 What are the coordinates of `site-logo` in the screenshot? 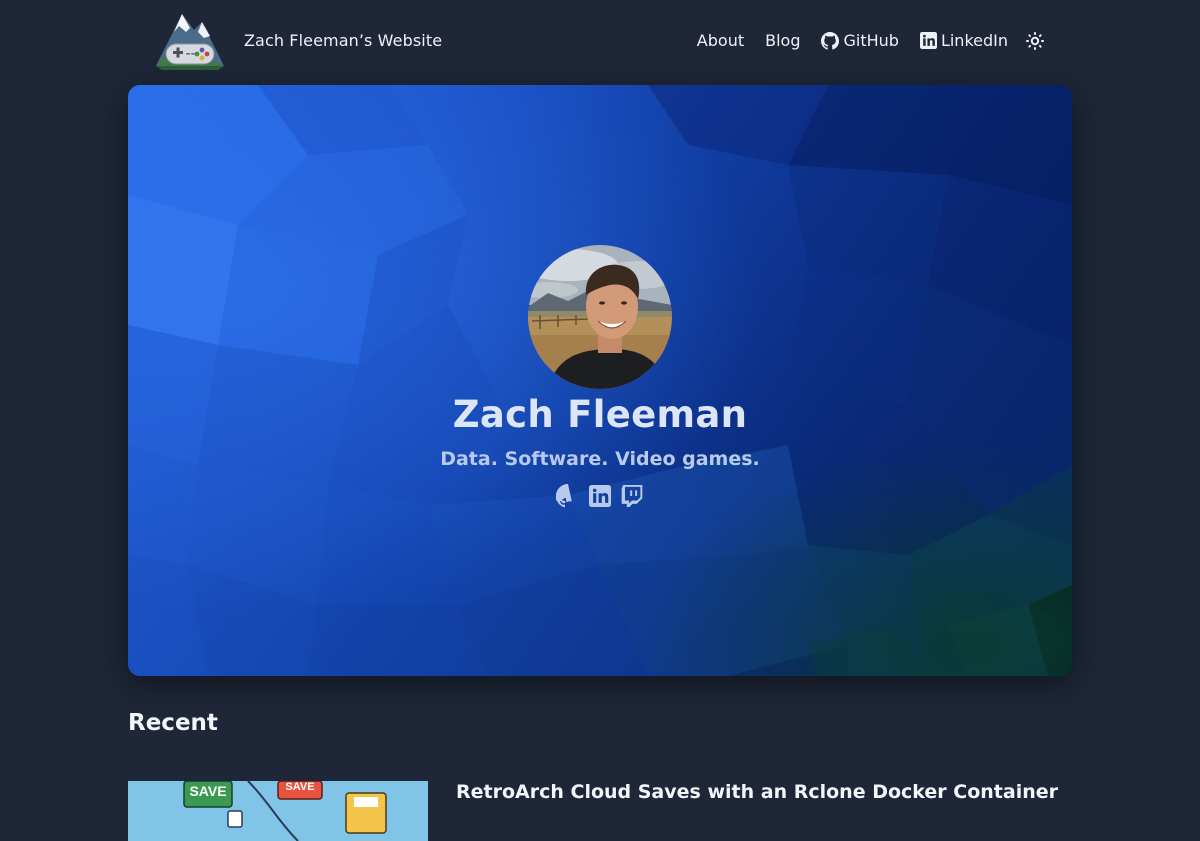 It's located at (190, 39).